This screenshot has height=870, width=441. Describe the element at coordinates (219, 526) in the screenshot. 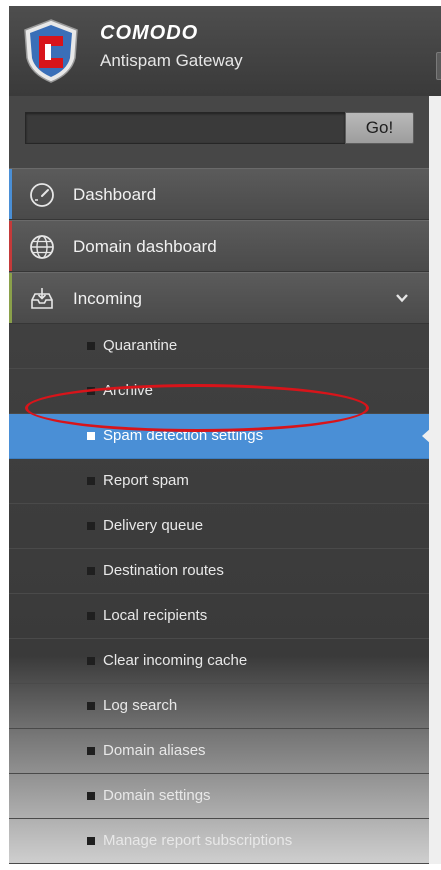

I see `sub-item-delivery-queue: Delivery queue` at that location.